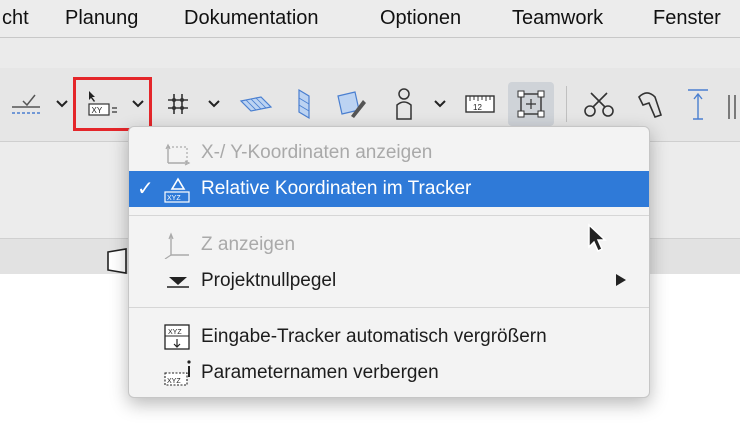  What do you see at coordinates (177, 373) in the screenshot?
I see `hide-parameter-names-icon: XYZ` at bounding box center [177, 373].